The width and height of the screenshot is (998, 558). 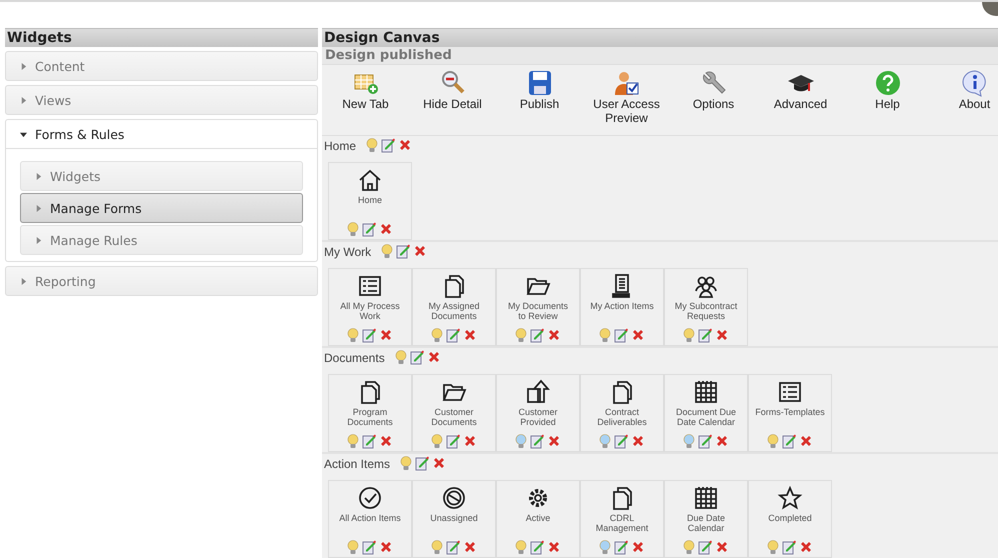 I want to click on toolbar-button: New Tab, so click(x=365, y=100).